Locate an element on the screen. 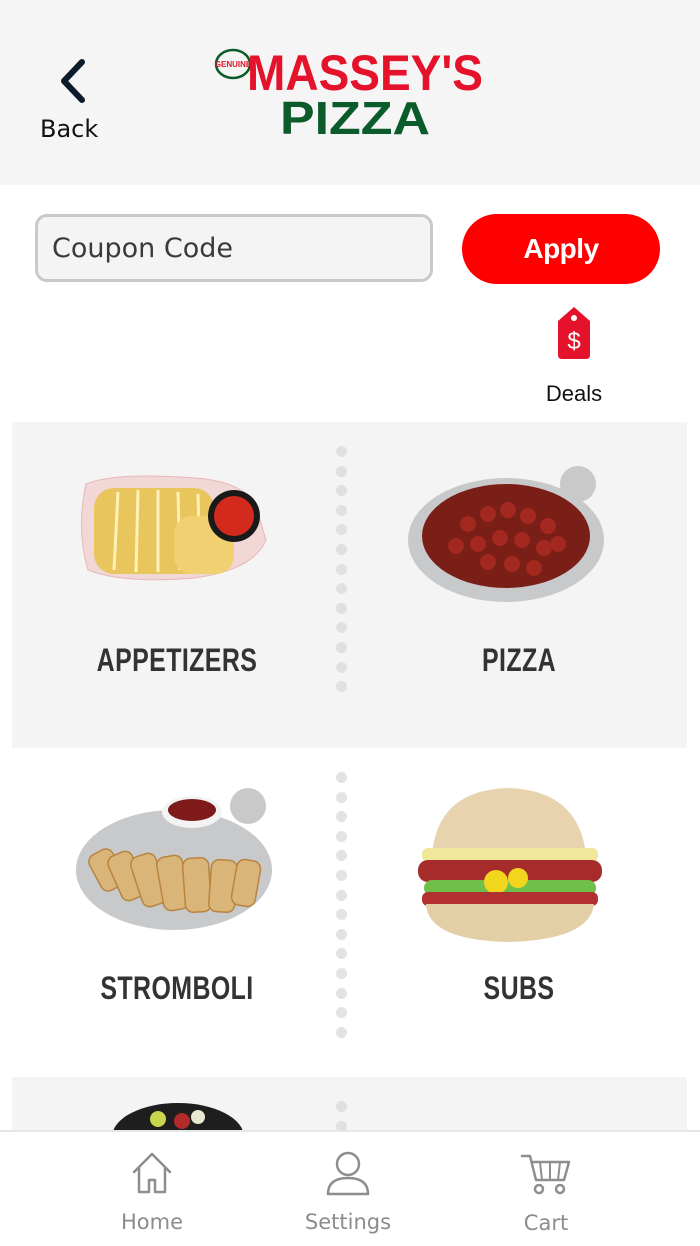  category-label: STROMBOLI is located at coordinates (177, 988).